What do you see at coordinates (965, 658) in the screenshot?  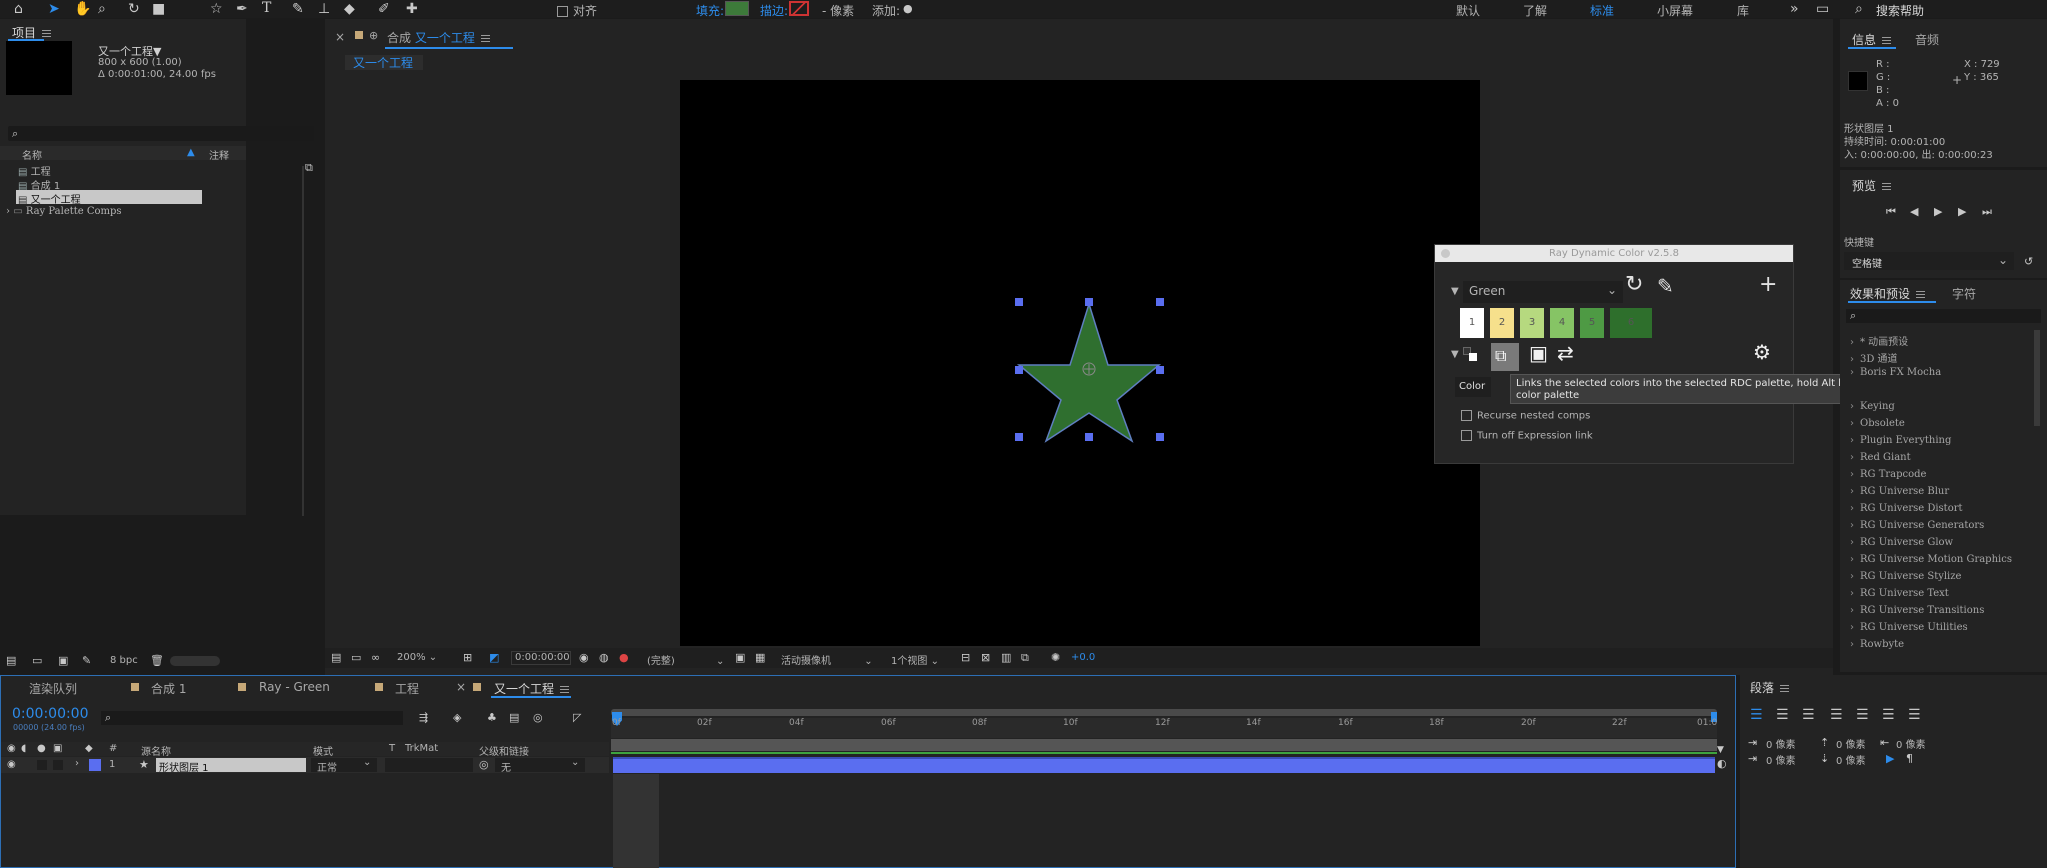 I see `toggle-pixel-icon: ⊟` at bounding box center [965, 658].